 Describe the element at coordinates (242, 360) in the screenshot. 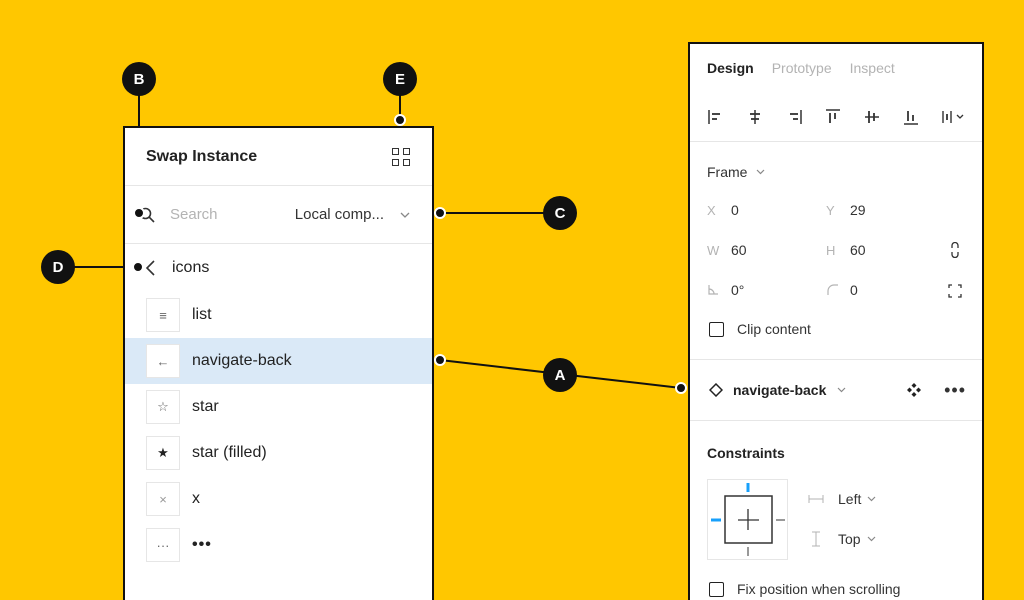

I see `item-label: navigate-back` at that location.